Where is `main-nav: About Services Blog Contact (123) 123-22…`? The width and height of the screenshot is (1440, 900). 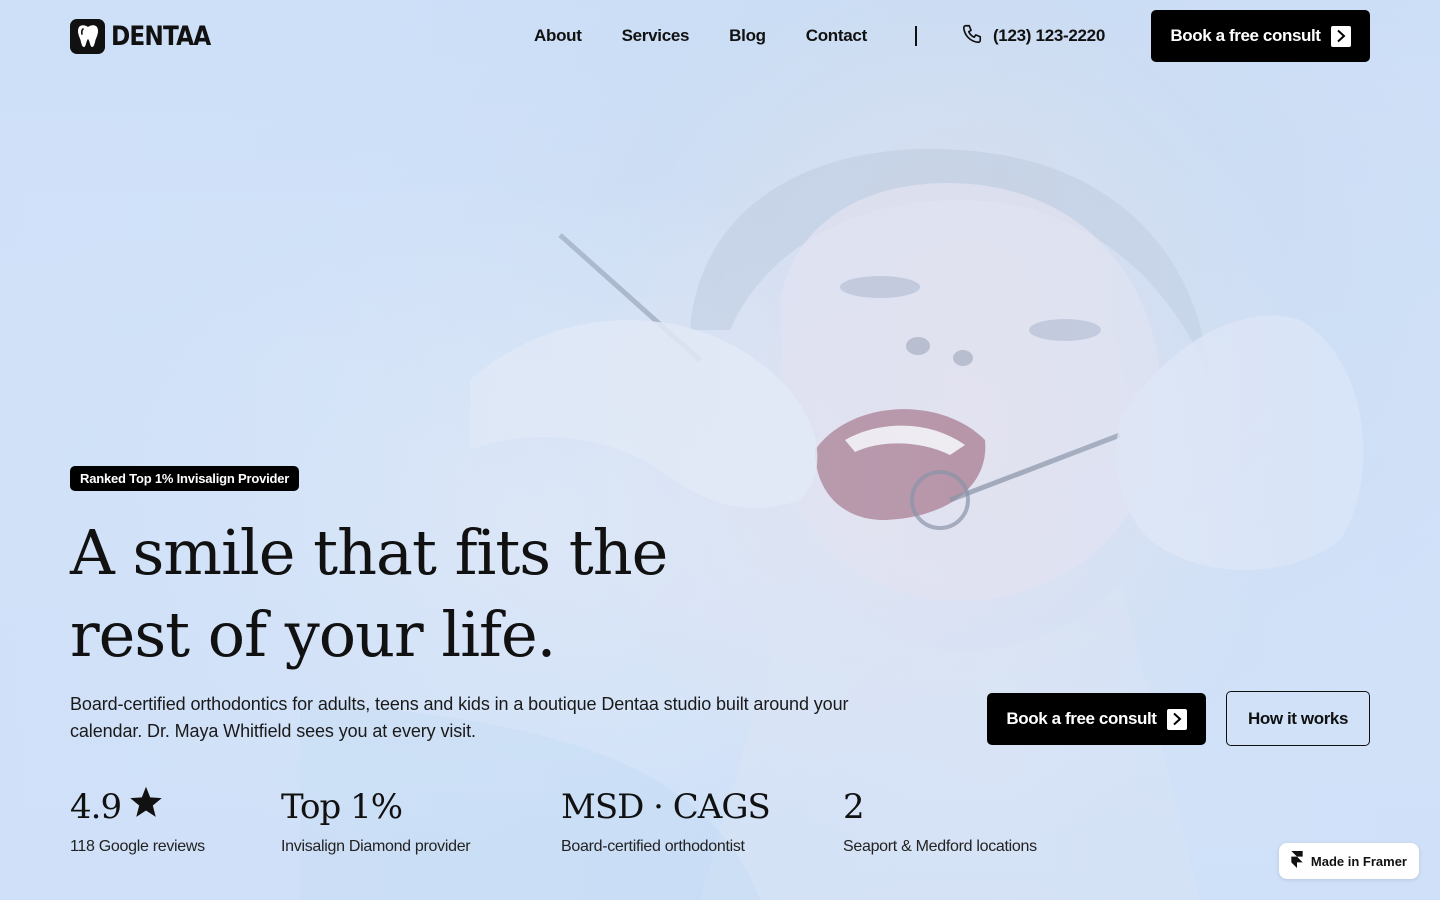 main-nav: About Services Blog Contact (123) 123-22… is located at coordinates (819, 36).